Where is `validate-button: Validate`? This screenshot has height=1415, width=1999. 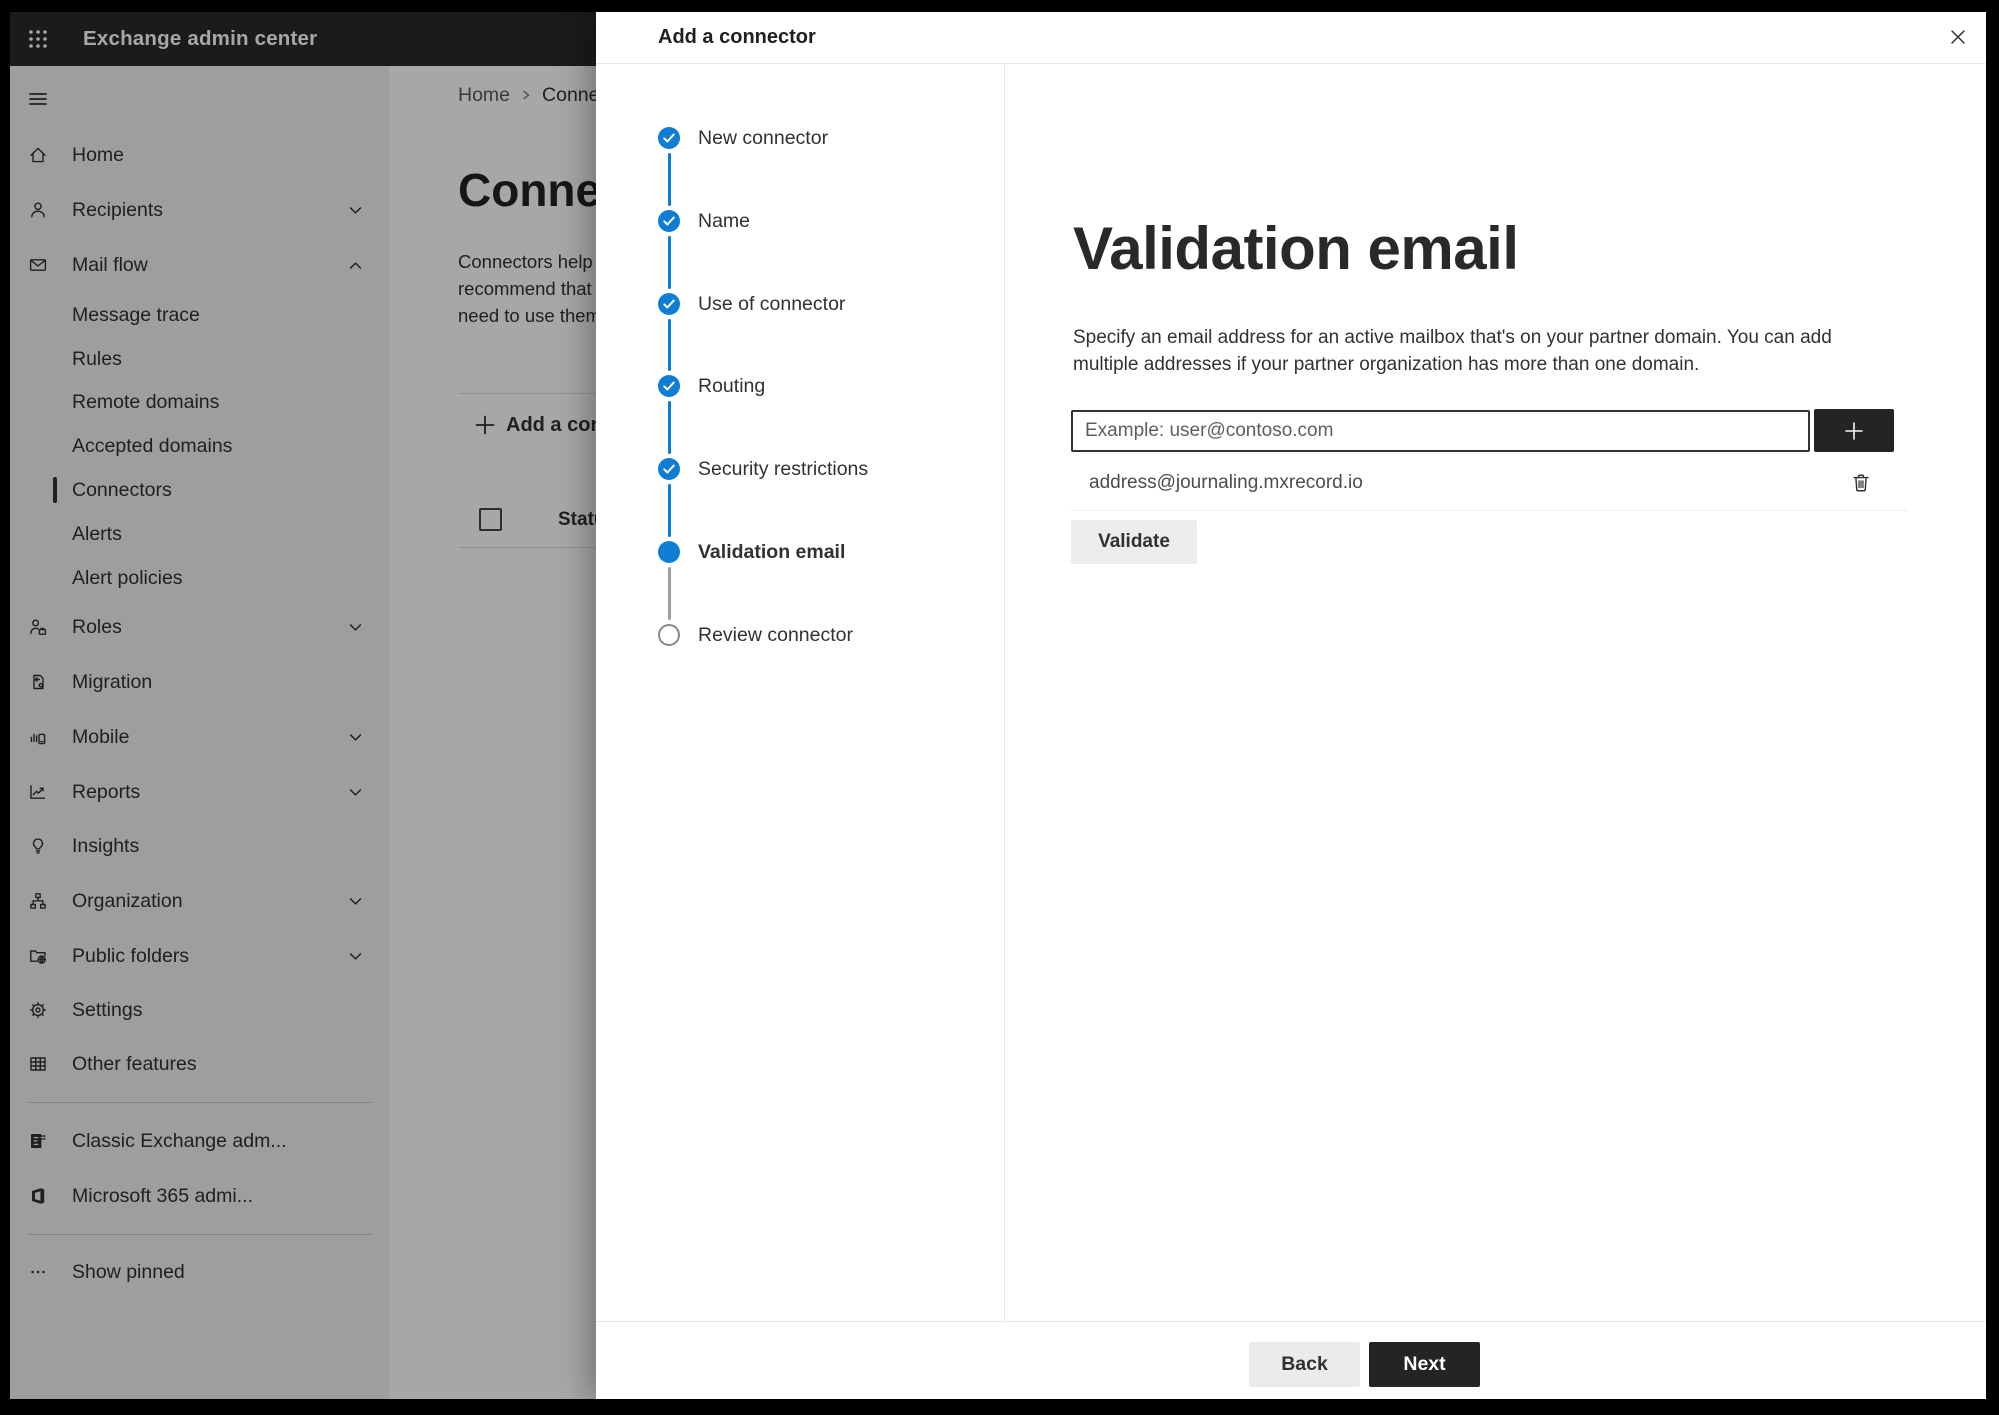
validate-button: Validate is located at coordinates (1134, 542).